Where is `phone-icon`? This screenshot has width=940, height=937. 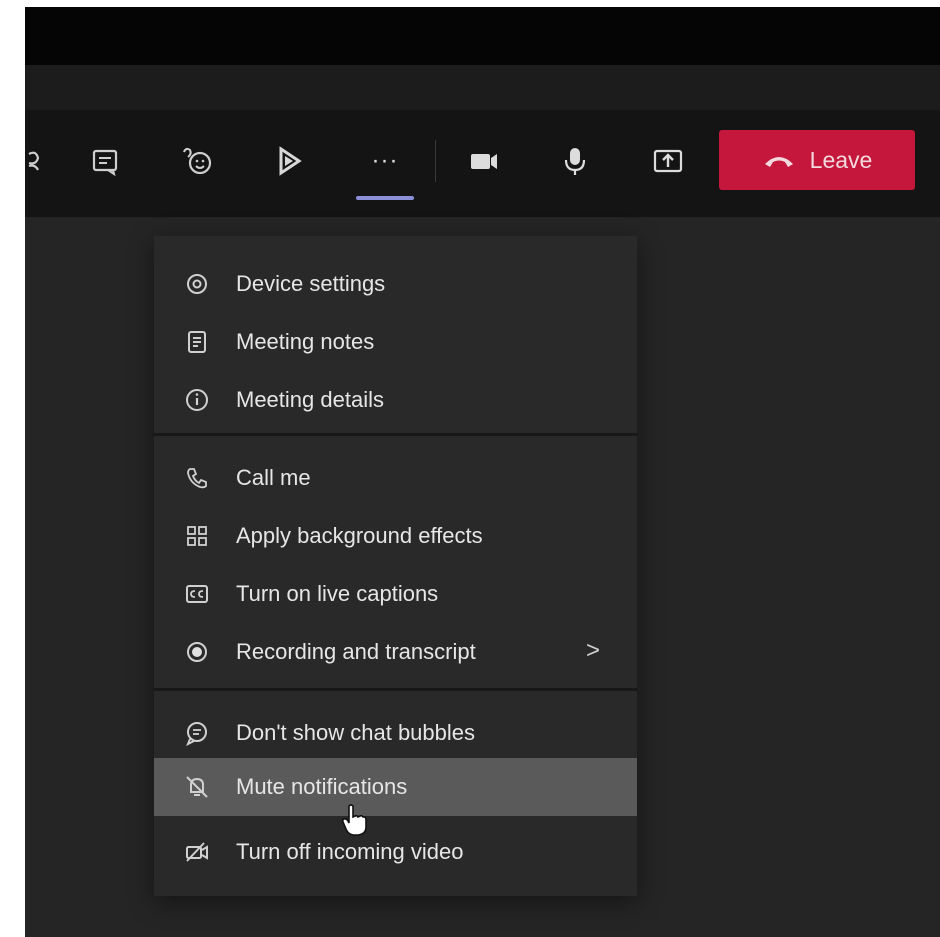
phone-icon is located at coordinates (197, 478).